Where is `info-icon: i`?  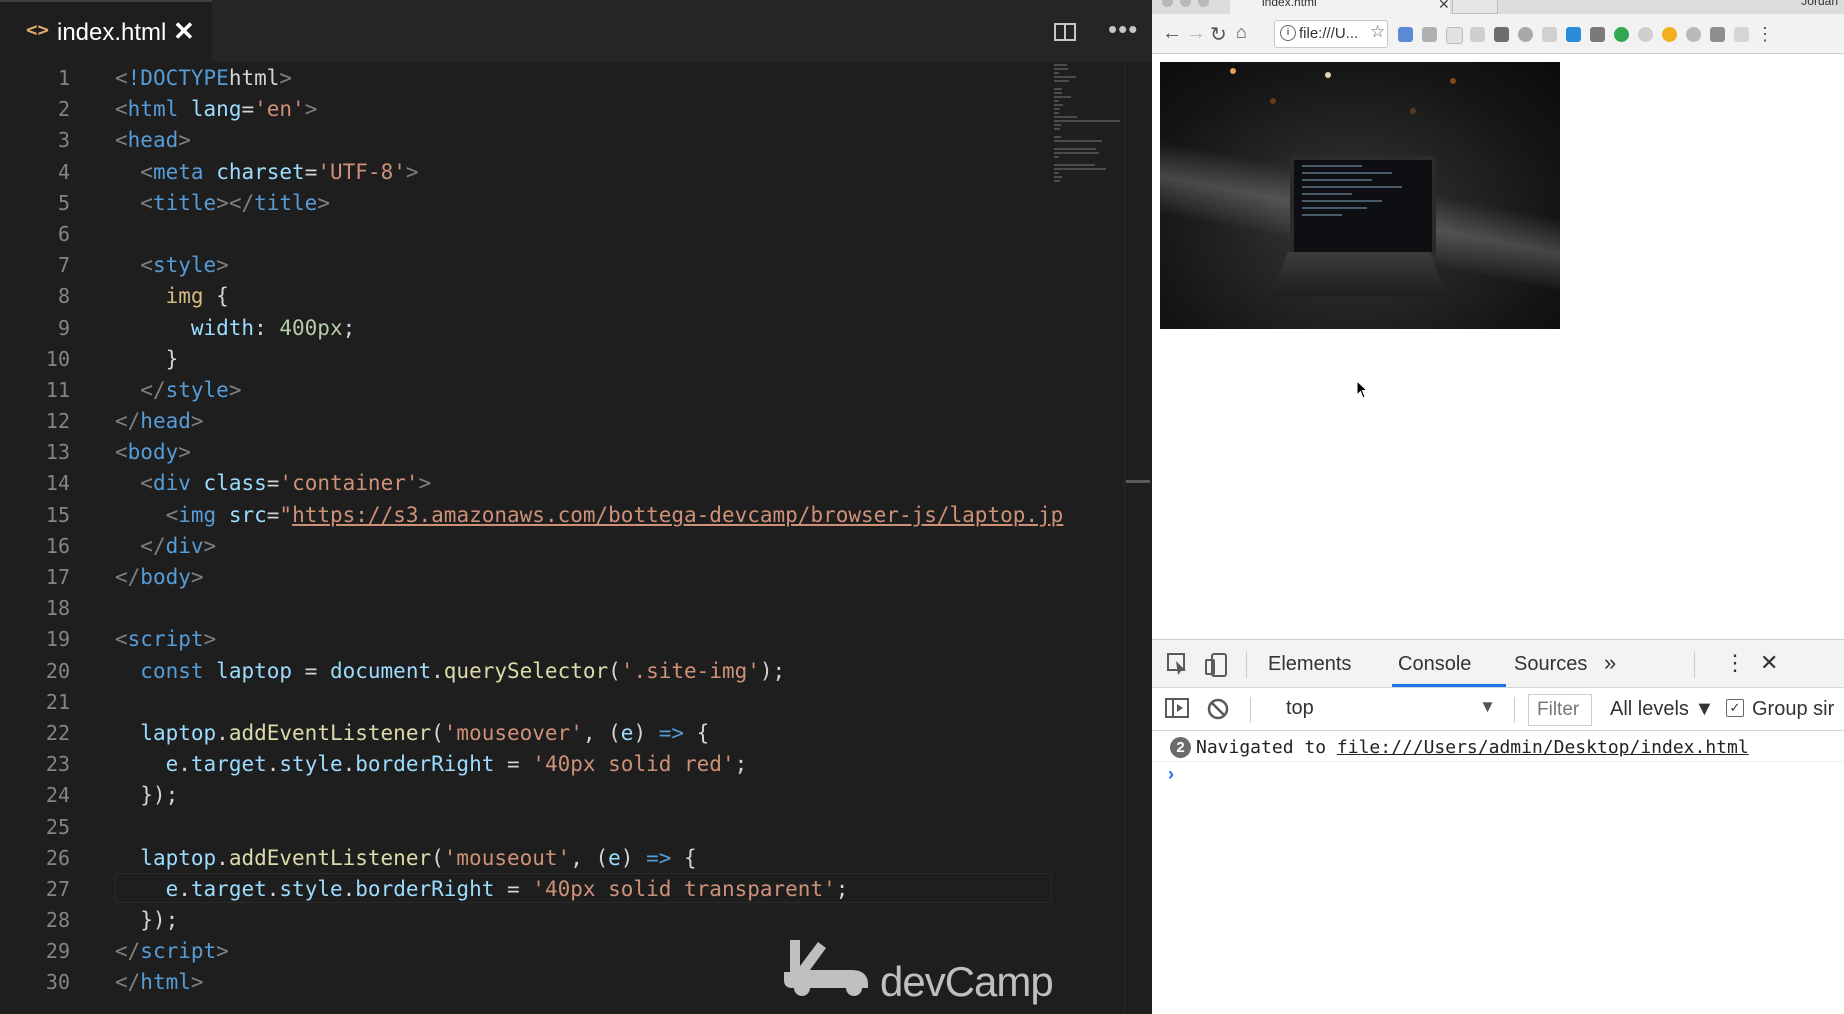 info-icon: i is located at coordinates (1288, 33).